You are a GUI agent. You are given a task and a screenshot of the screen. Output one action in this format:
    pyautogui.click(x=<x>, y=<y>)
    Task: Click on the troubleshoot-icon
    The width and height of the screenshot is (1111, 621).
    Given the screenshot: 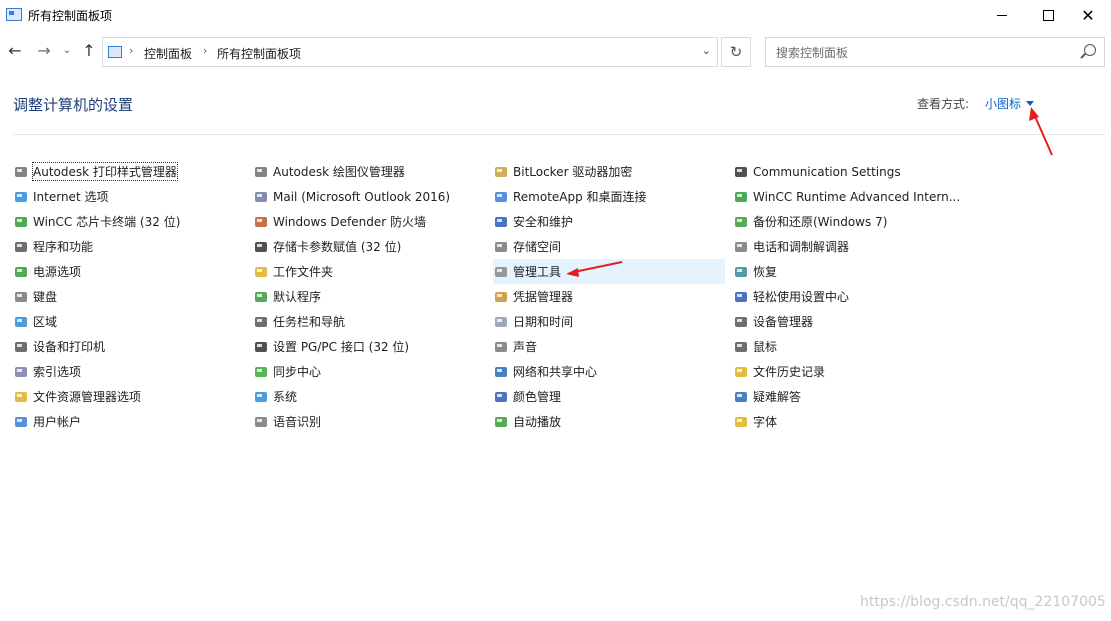 What is the action you would take?
    pyautogui.click(x=741, y=397)
    